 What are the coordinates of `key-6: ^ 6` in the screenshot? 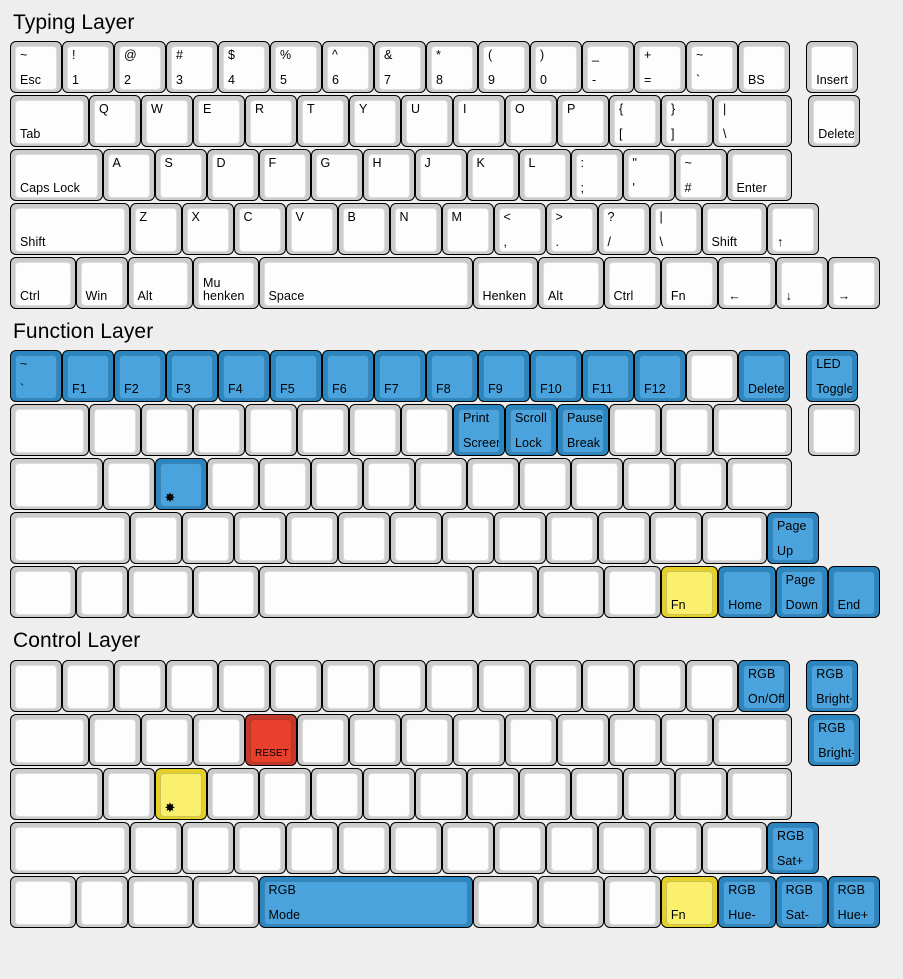 It's located at (348, 67).